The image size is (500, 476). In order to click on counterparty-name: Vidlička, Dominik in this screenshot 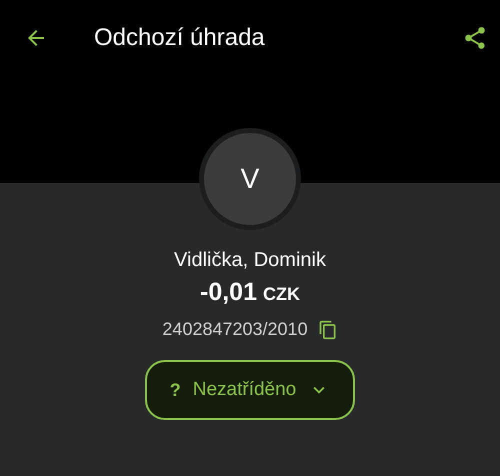, I will do `click(250, 260)`.